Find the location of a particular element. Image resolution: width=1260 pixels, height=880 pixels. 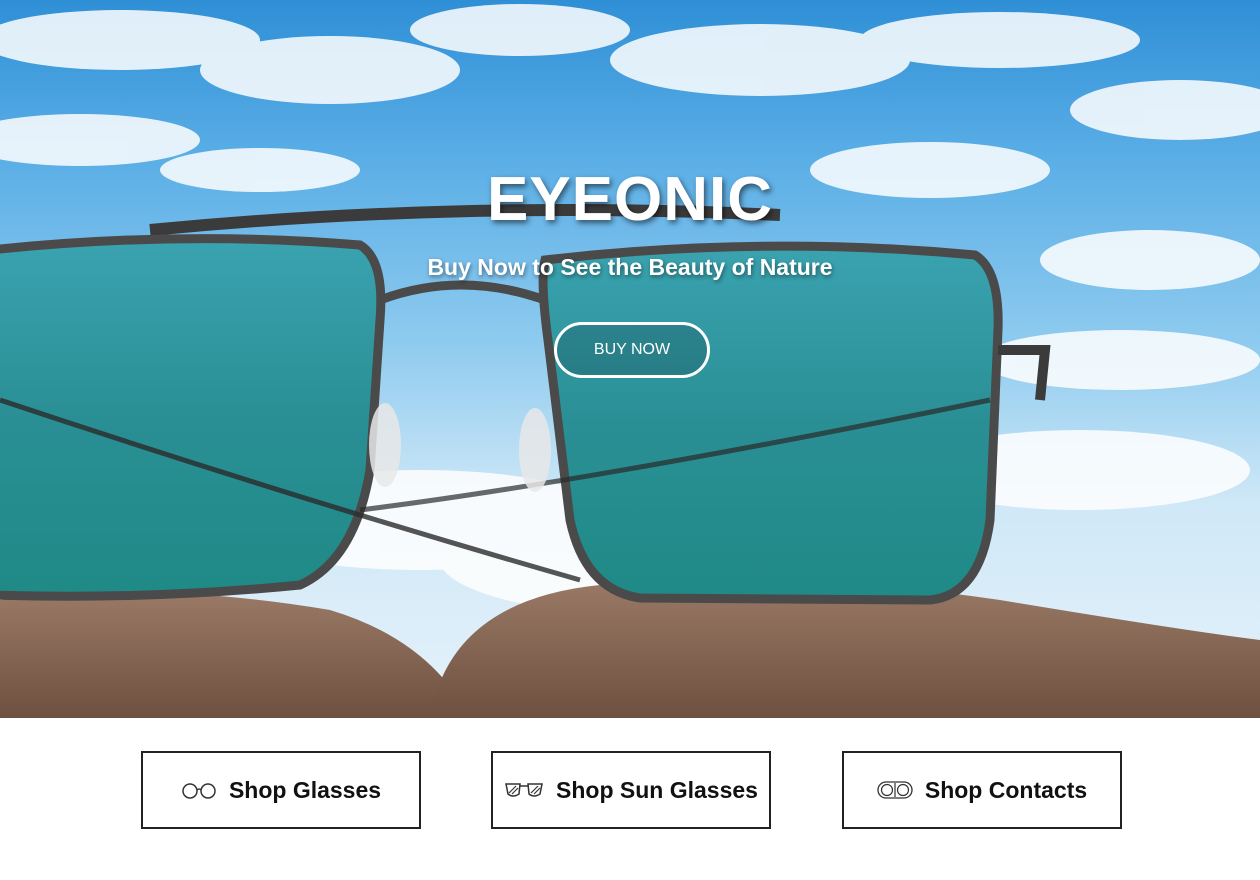

shop-contacts-button: Shop Contacts is located at coordinates (982, 790).